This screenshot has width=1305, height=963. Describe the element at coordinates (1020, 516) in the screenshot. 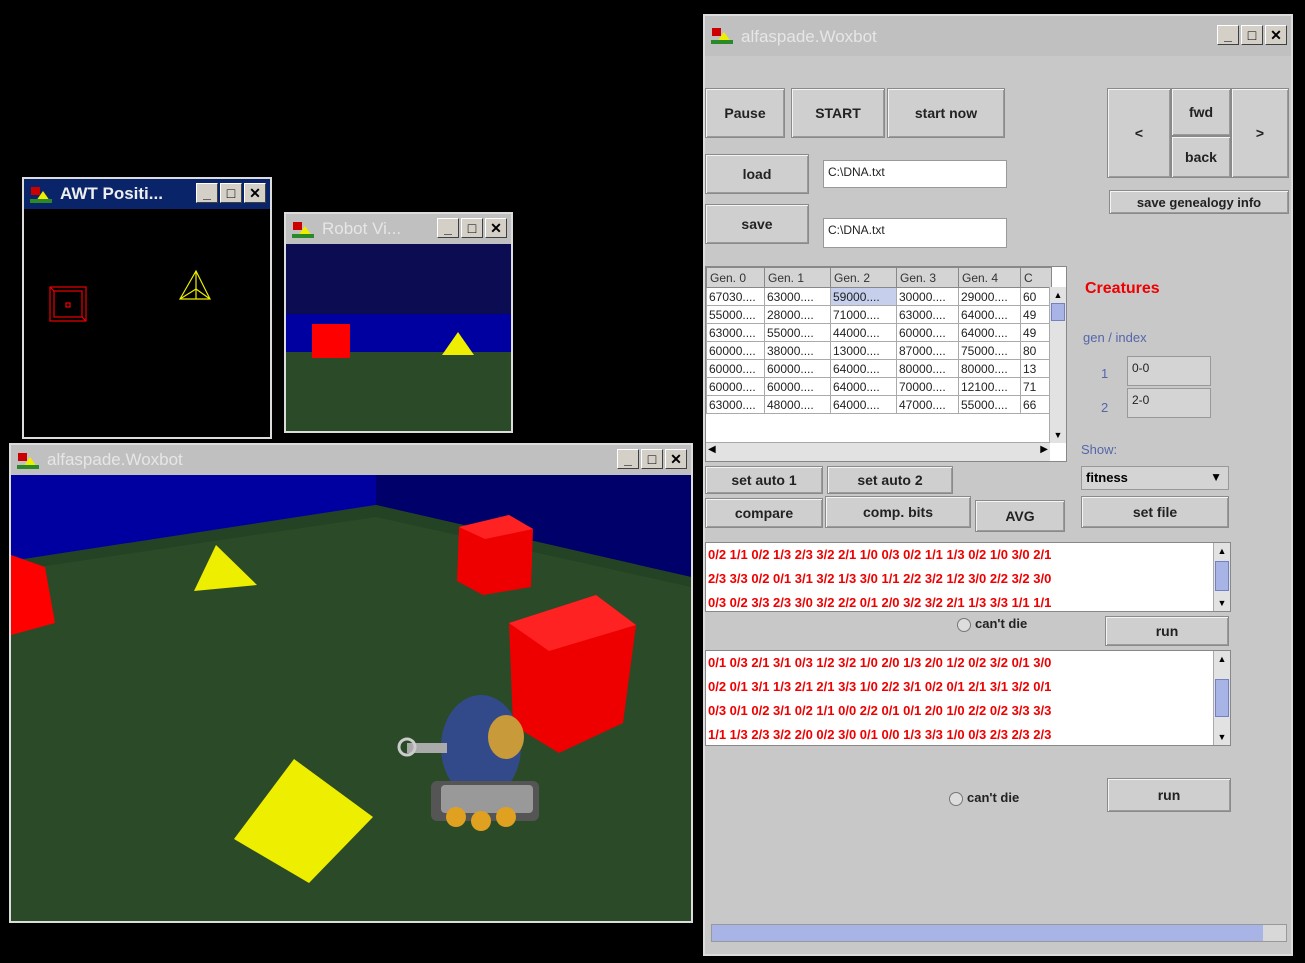

I see `avg-button: AVG` at that location.